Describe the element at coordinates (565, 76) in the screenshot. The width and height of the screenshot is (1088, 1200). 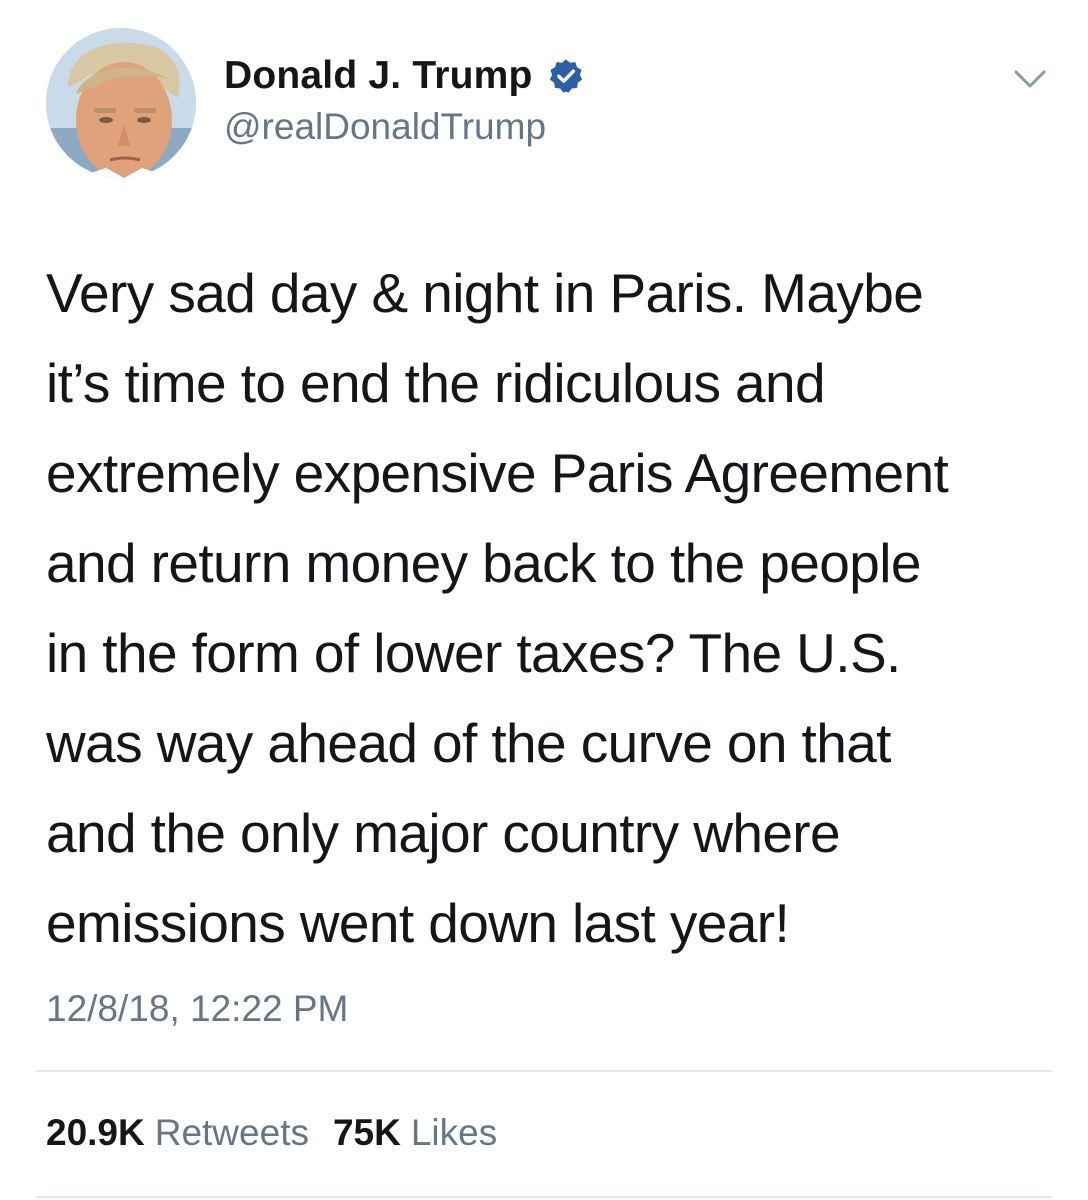
I see `verified-badge-icon` at that location.